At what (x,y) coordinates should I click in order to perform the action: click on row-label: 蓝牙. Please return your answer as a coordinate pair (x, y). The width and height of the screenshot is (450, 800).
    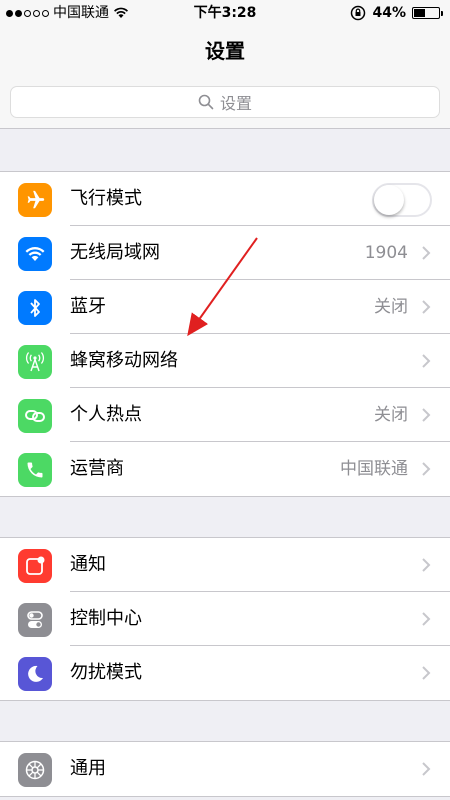
    Looking at the image, I should click on (88, 306).